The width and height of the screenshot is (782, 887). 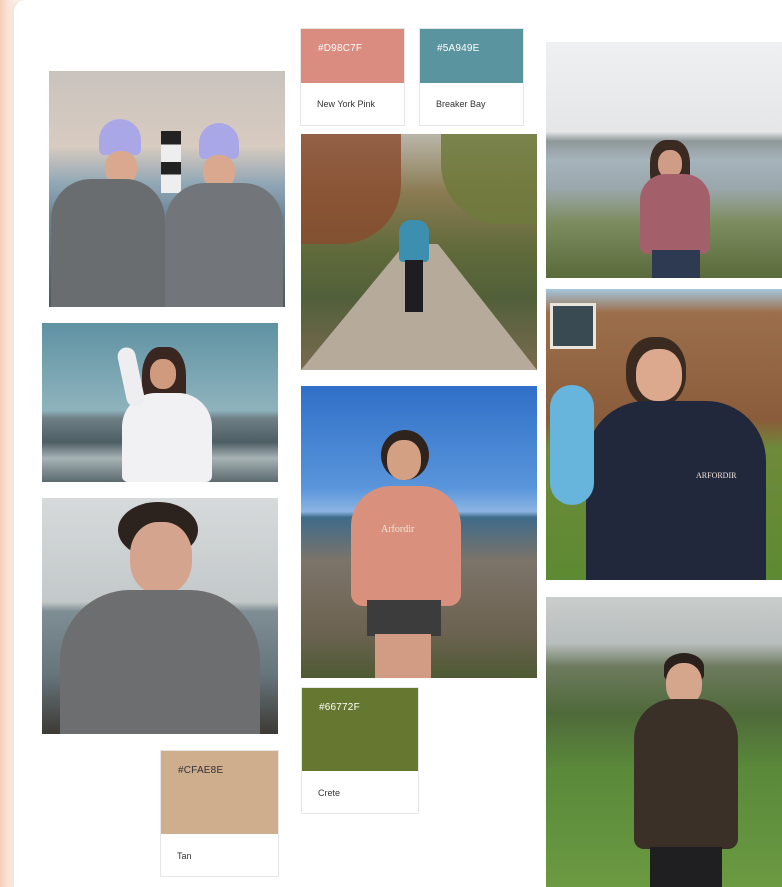 I want to click on walker-teal-hoodie, so click(x=414, y=241).